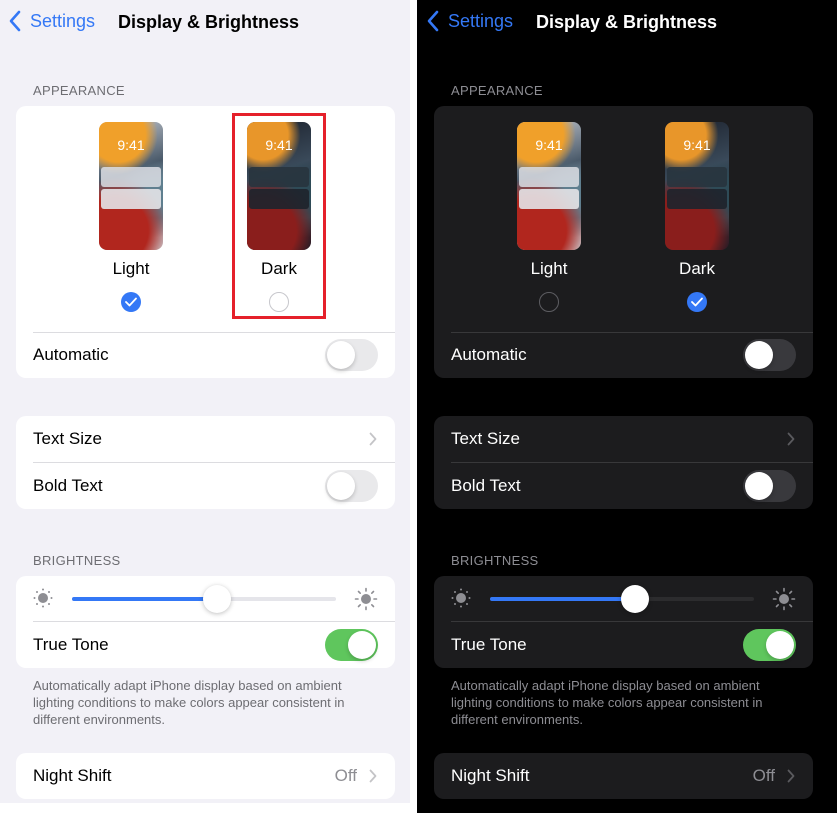 This screenshot has width=837, height=813. What do you see at coordinates (697, 186) in the screenshot?
I see `dark-mode-preview: 9:41` at bounding box center [697, 186].